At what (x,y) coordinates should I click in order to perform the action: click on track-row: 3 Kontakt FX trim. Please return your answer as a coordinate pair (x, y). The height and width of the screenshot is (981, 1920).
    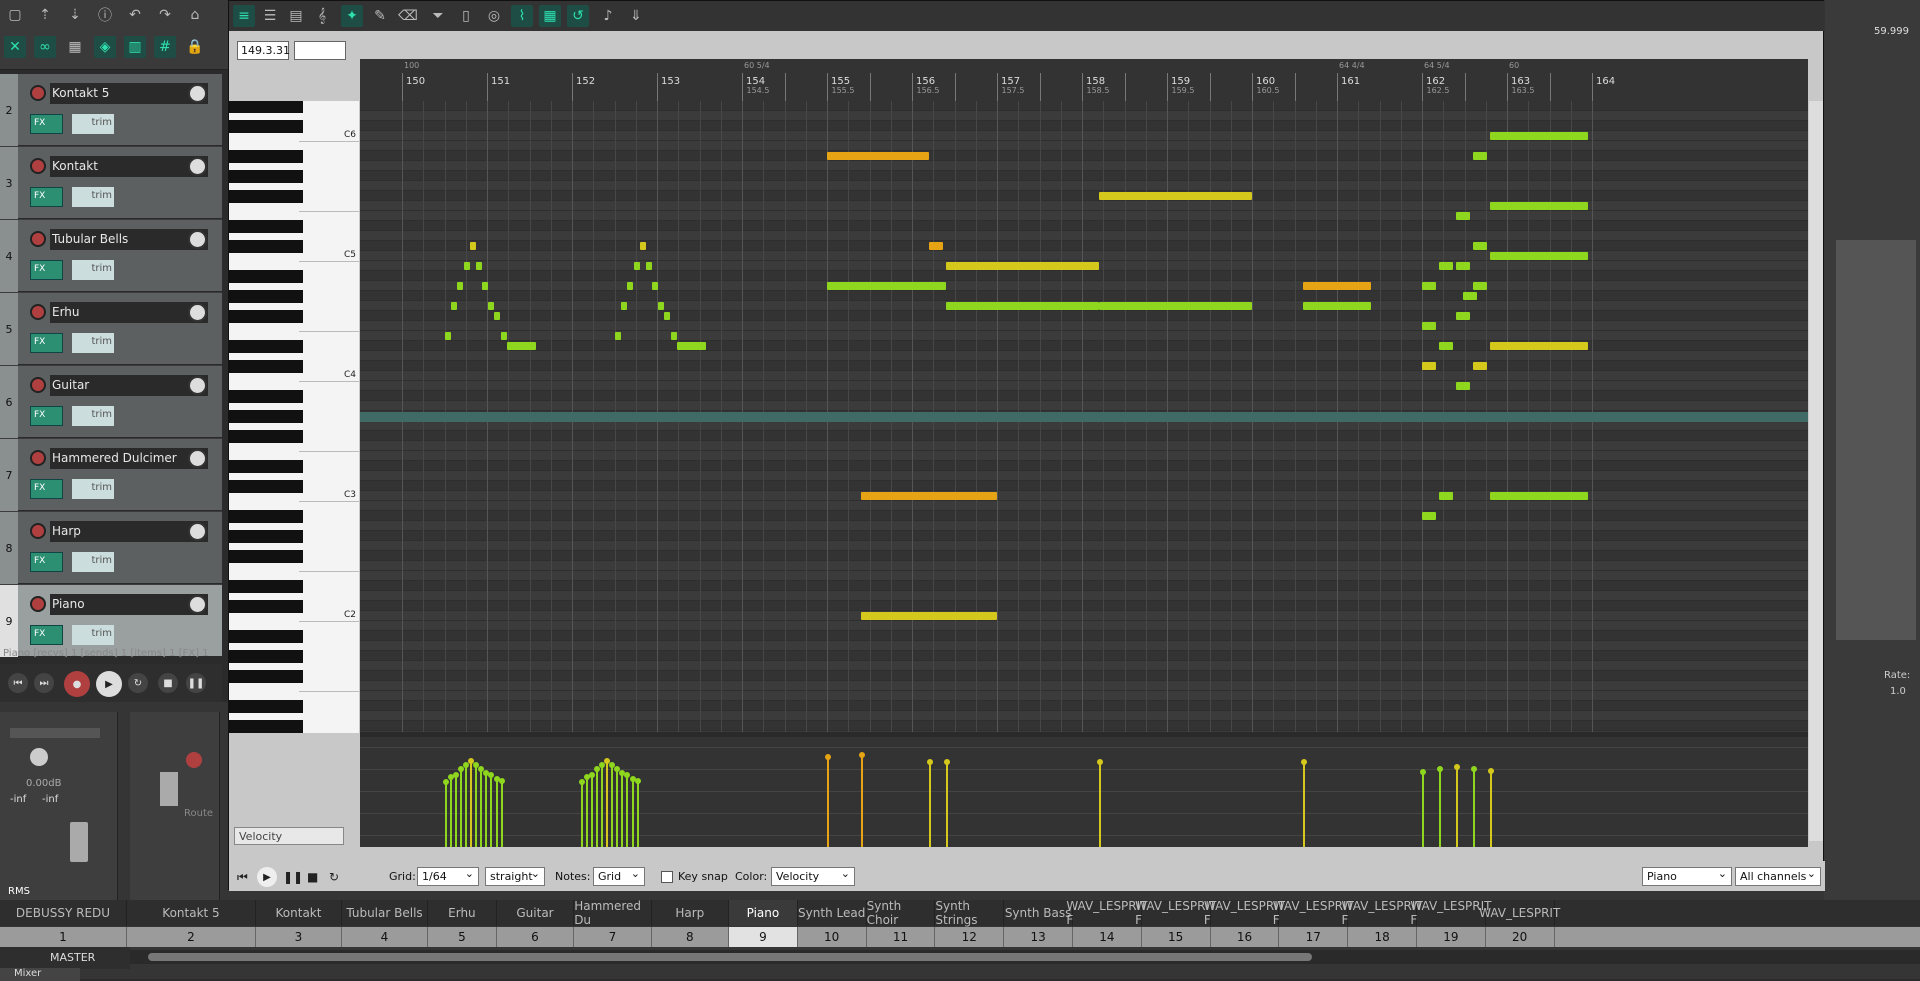
    Looking at the image, I should click on (111, 183).